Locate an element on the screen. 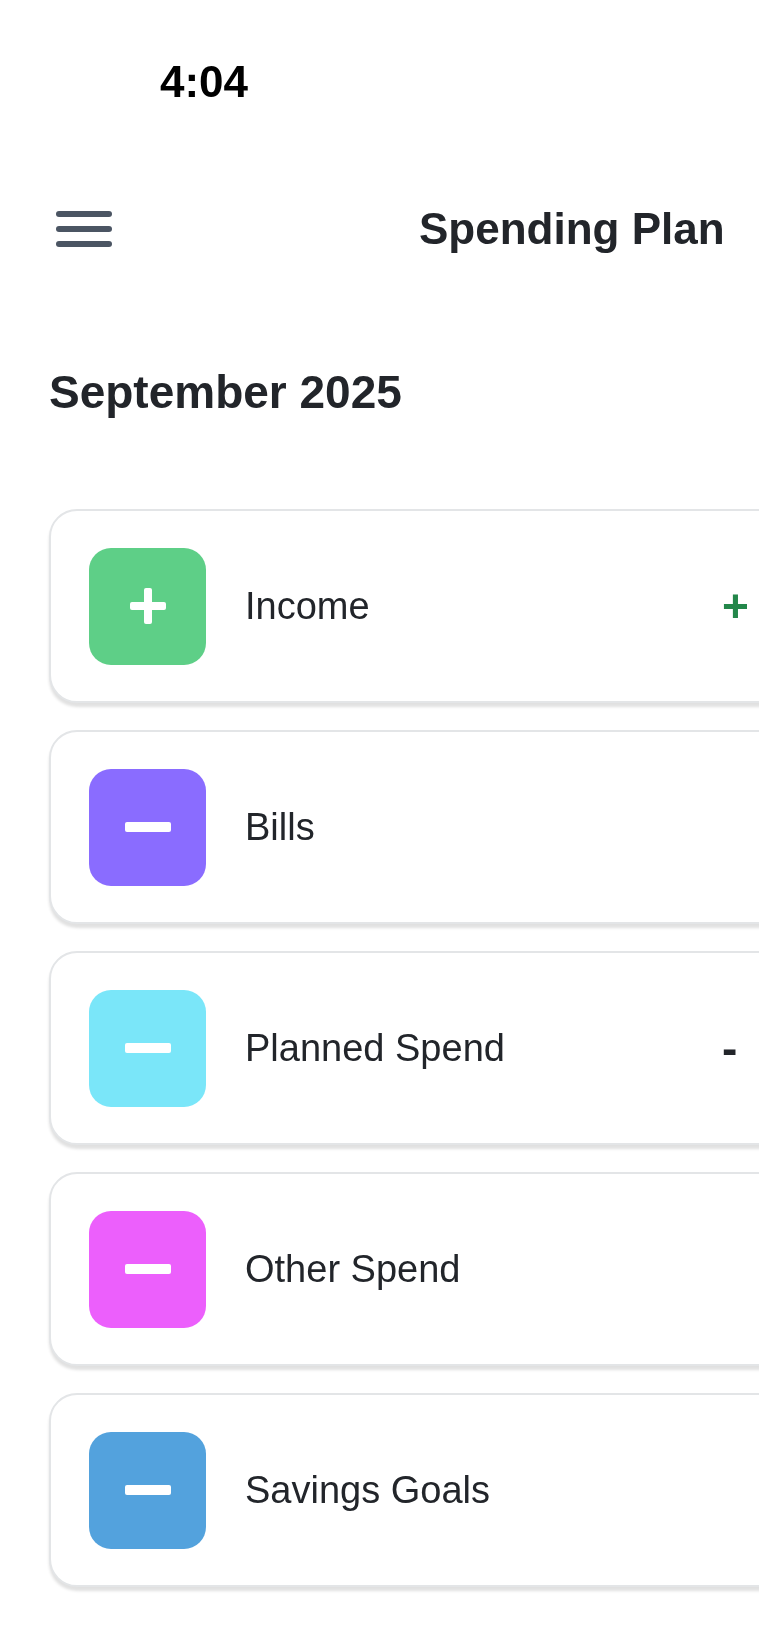  status-time: 4:04 is located at coordinates (204, 81).